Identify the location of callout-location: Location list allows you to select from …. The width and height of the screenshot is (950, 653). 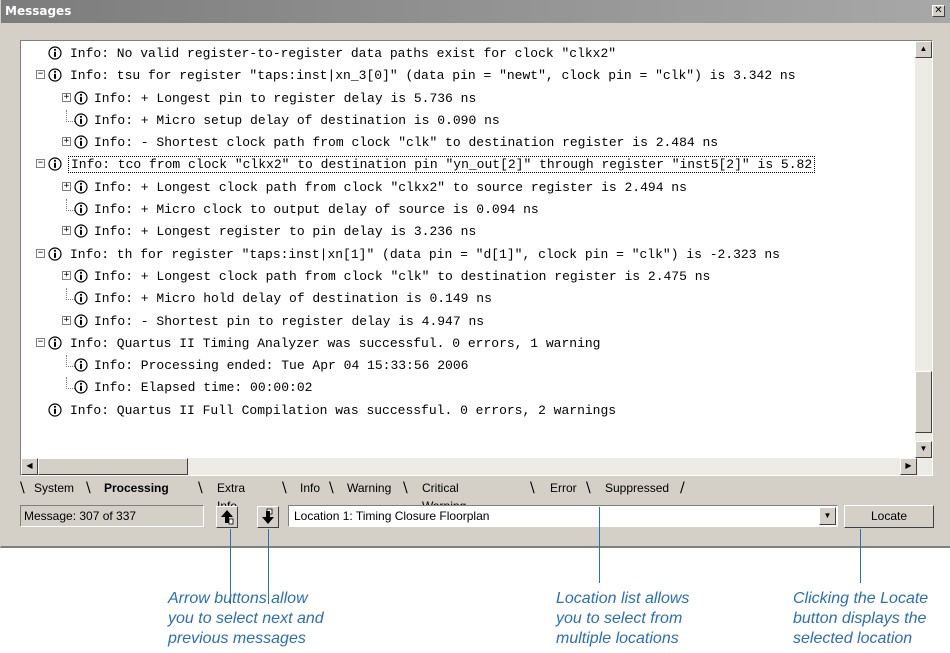
(622, 619).